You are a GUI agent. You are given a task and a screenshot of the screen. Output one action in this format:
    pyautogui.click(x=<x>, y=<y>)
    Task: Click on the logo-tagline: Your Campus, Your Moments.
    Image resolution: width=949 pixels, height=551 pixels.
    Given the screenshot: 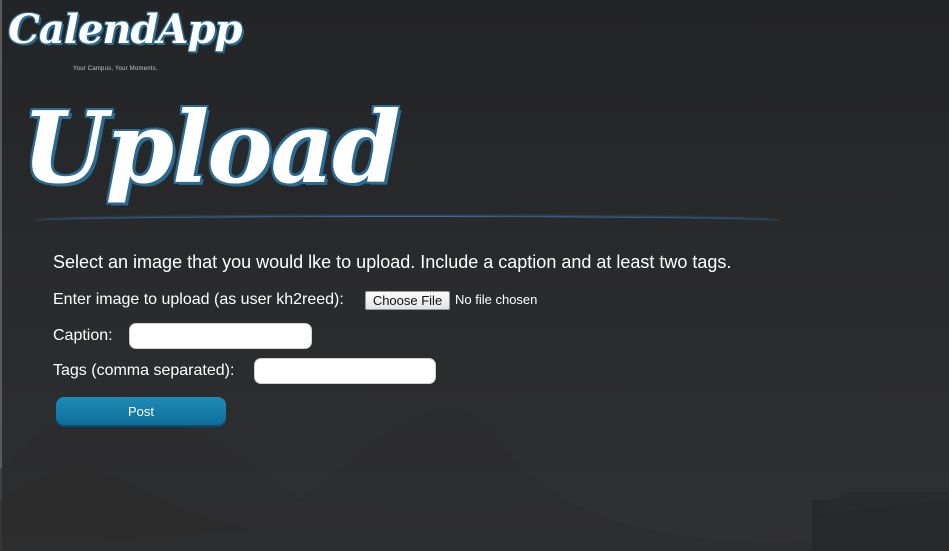 What is the action you would take?
    pyautogui.click(x=115, y=69)
    